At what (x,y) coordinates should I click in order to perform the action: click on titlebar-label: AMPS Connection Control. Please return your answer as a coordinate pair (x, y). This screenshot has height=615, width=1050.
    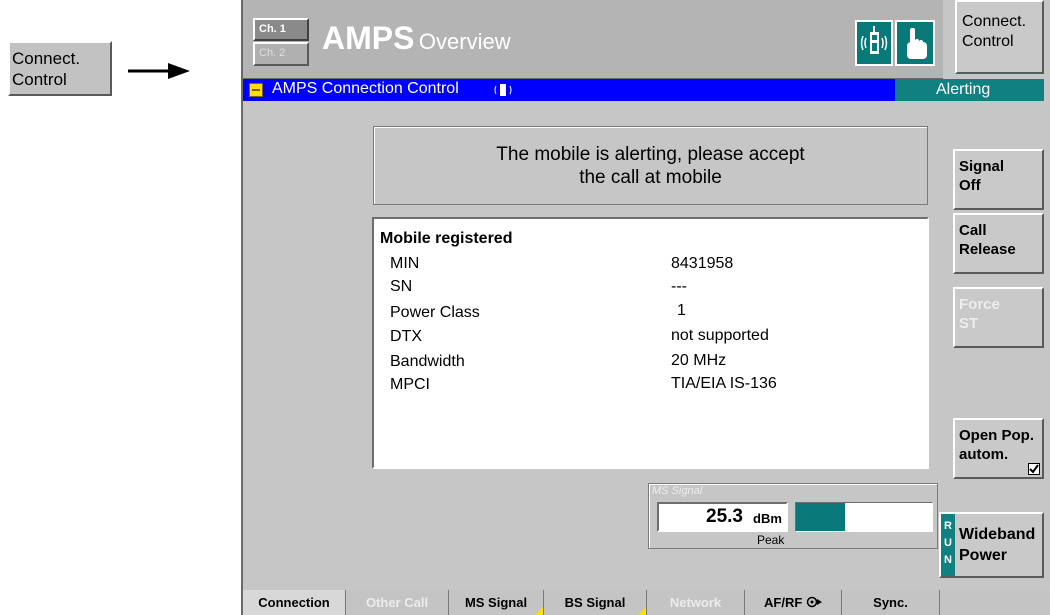
    Looking at the image, I should click on (365, 88).